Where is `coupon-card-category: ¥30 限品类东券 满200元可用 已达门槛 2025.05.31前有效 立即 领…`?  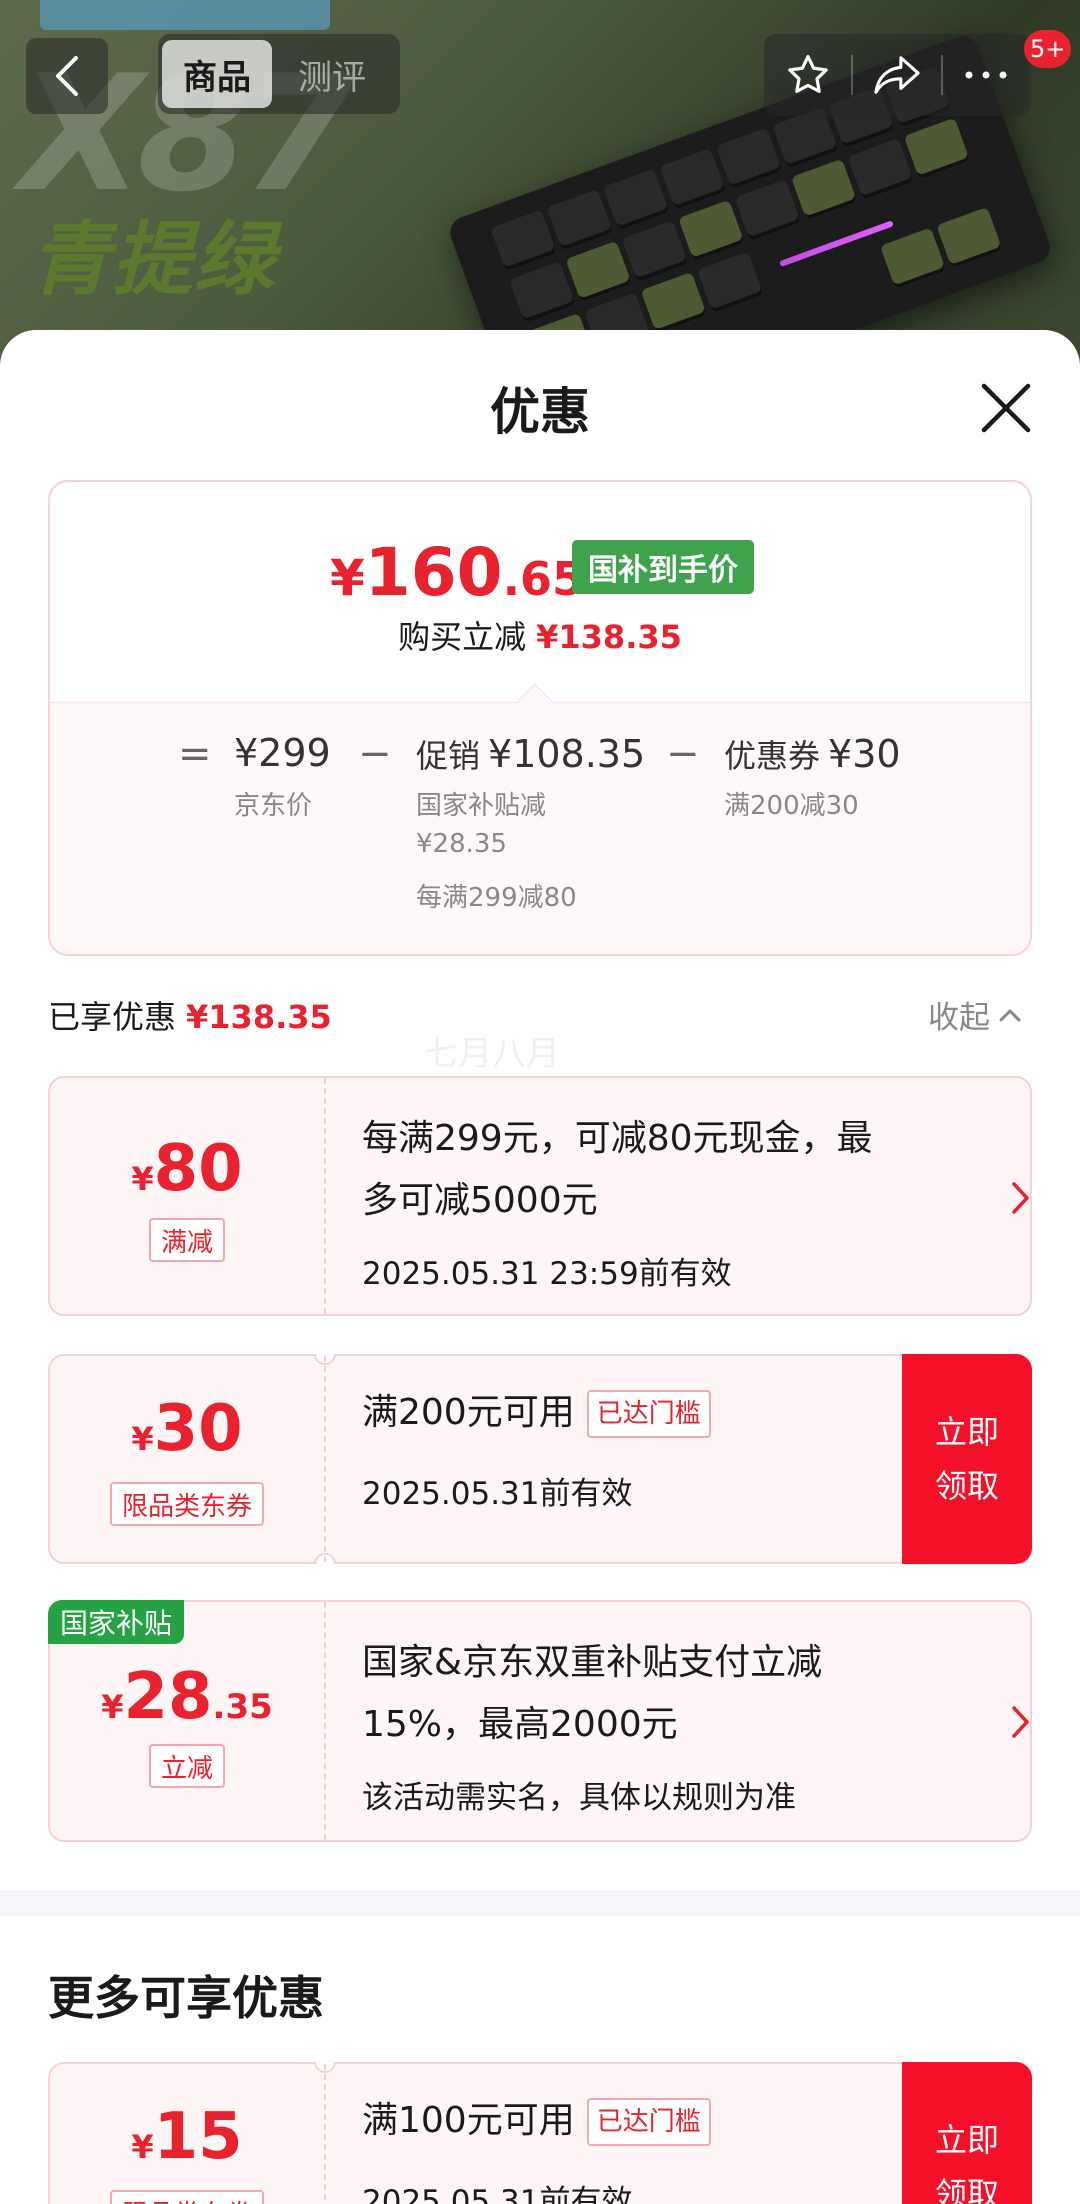
coupon-card-category: ¥30 限品类东券 满200元可用 已达门槛 2025.05.31前有效 立即 领… is located at coordinates (540, 1459).